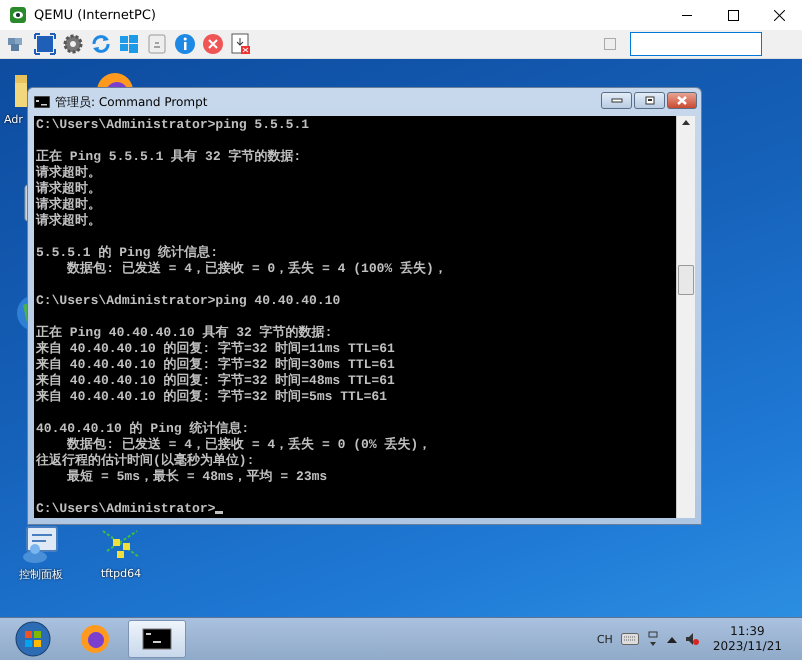  Describe the element at coordinates (143, 428) in the screenshot. I see `console-line: 40.40.40.10 的 Ping 统计信息:` at that location.